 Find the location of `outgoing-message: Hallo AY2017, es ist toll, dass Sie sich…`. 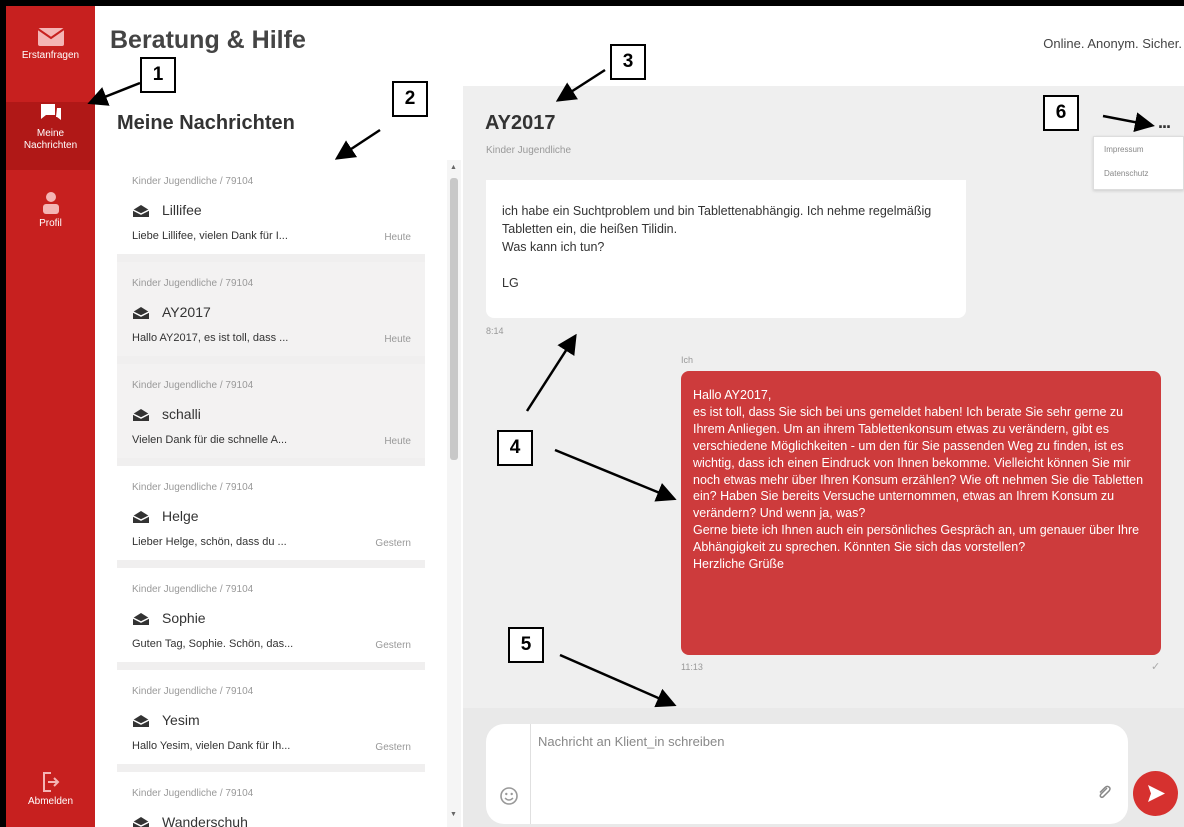

outgoing-message: Hallo AY2017, es ist toll, dass Sie sich… is located at coordinates (921, 513).